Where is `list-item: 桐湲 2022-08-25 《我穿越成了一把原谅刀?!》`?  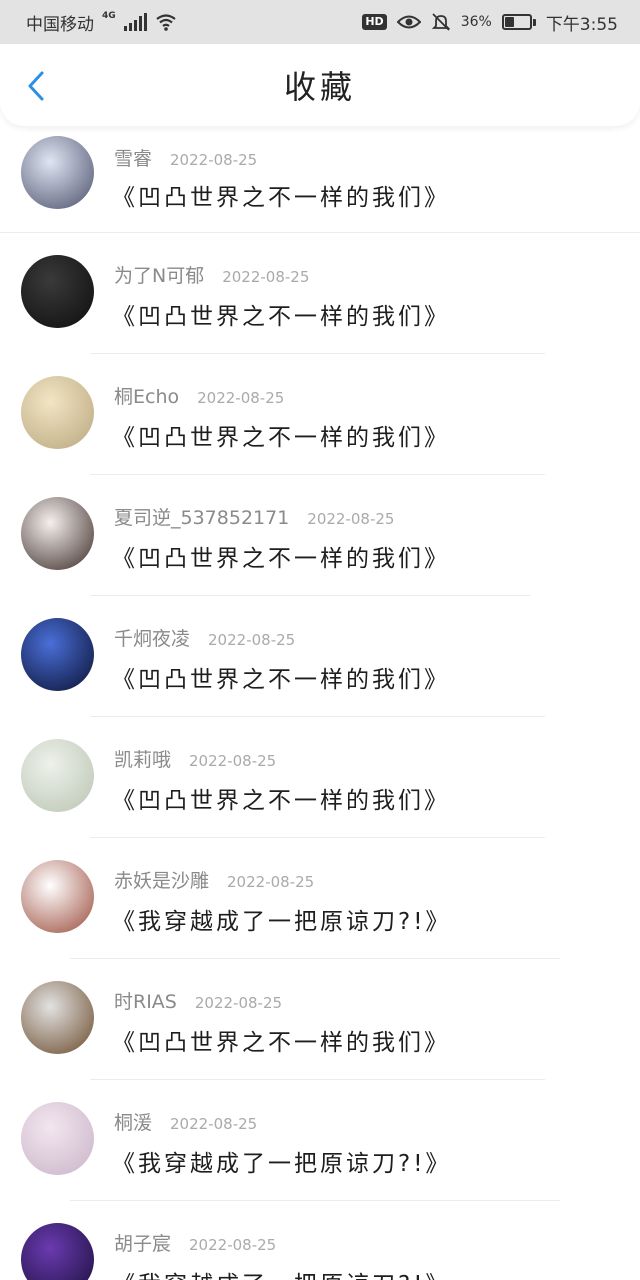
list-item: 桐湲 2022-08-25 《我穿越成了一把原谅刀?!》 is located at coordinates (320, 1140).